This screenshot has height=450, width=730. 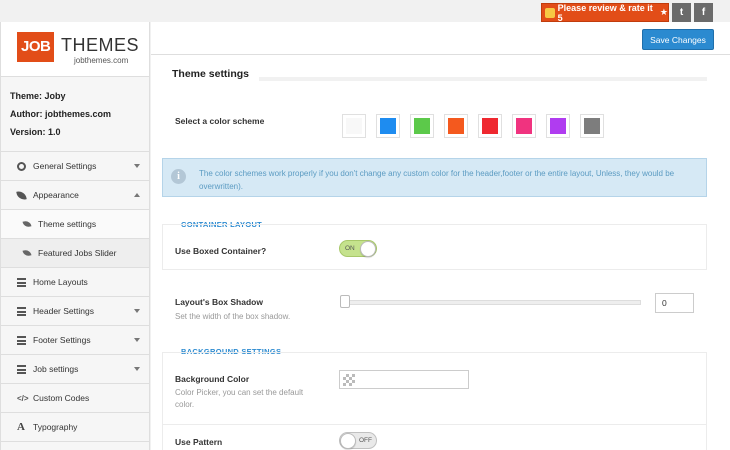 I want to click on sidebar-item-label: Custom Codes, so click(x=61, y=398).